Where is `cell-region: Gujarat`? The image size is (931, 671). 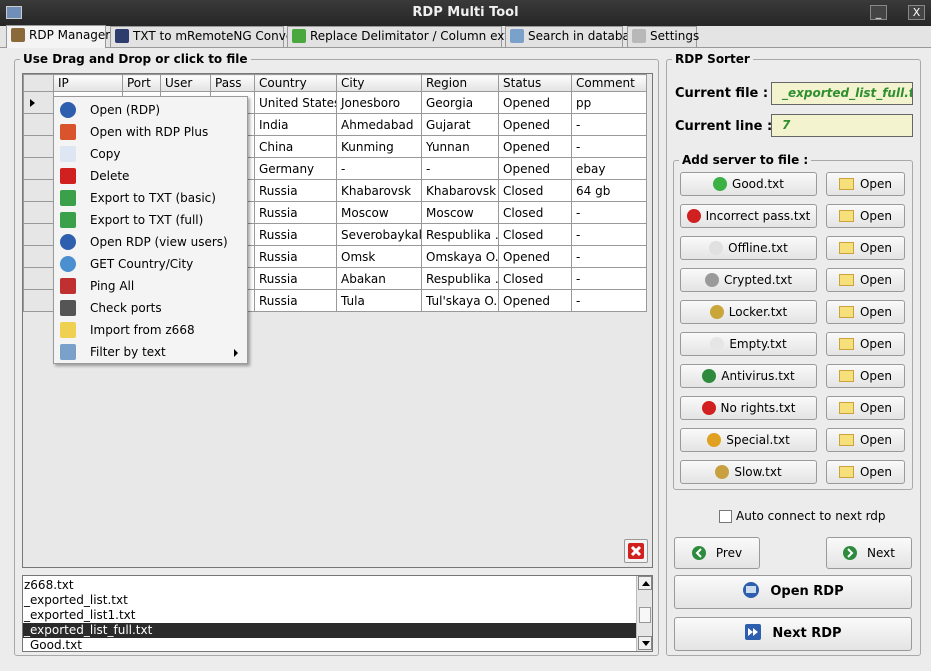 cell-region: Gujarat is located at coordinates (460, 124).